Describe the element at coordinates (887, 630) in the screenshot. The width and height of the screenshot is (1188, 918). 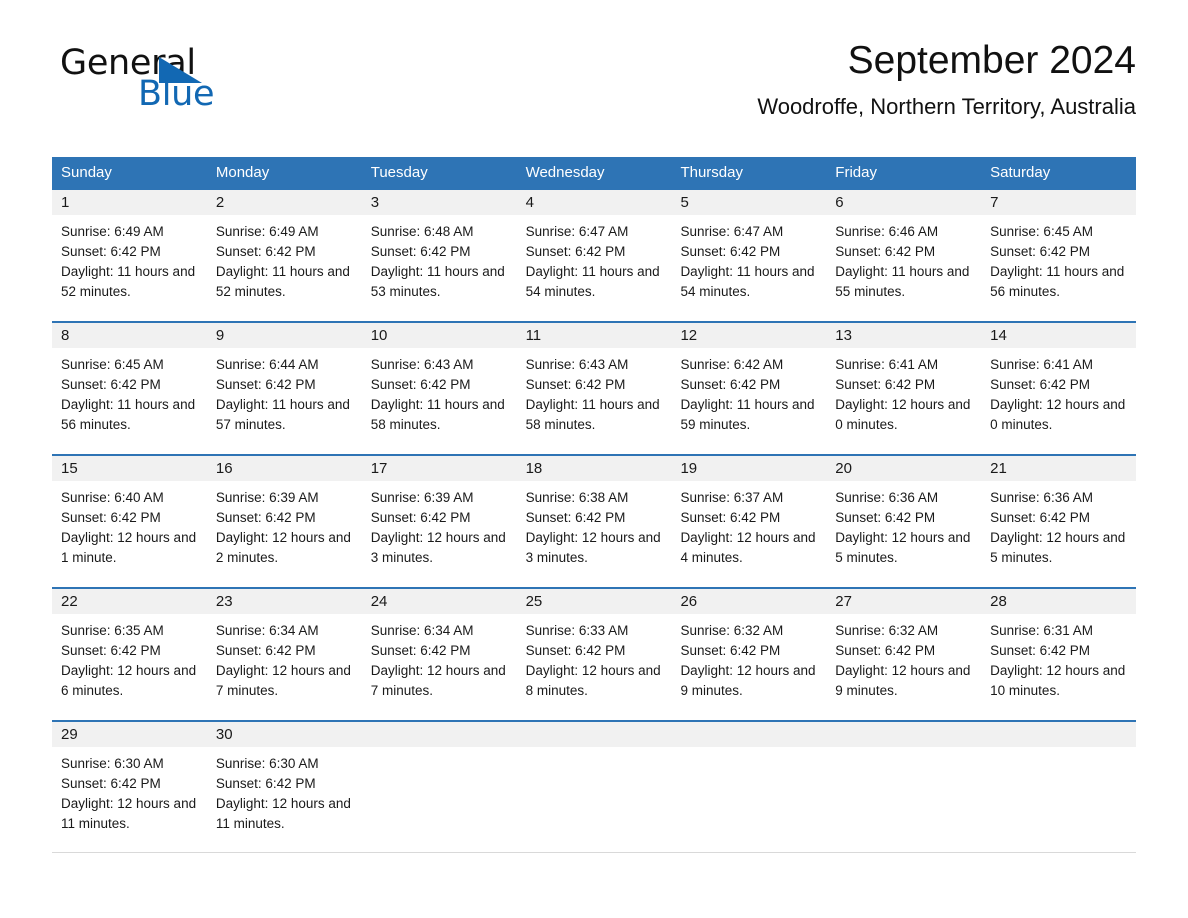
I see `sunrise-text: Sunrise: 6:32 AM` at that location.